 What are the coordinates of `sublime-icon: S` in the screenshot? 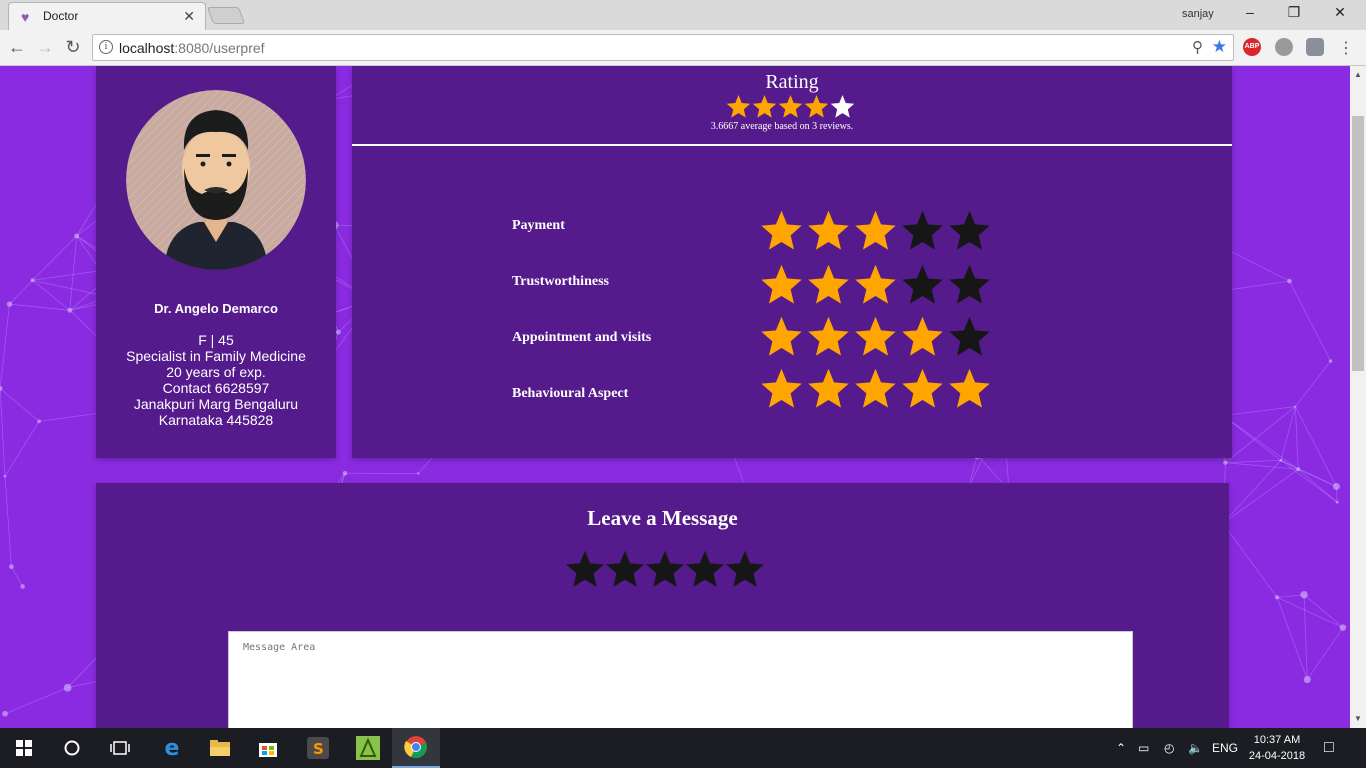 It's located at (318, 748).